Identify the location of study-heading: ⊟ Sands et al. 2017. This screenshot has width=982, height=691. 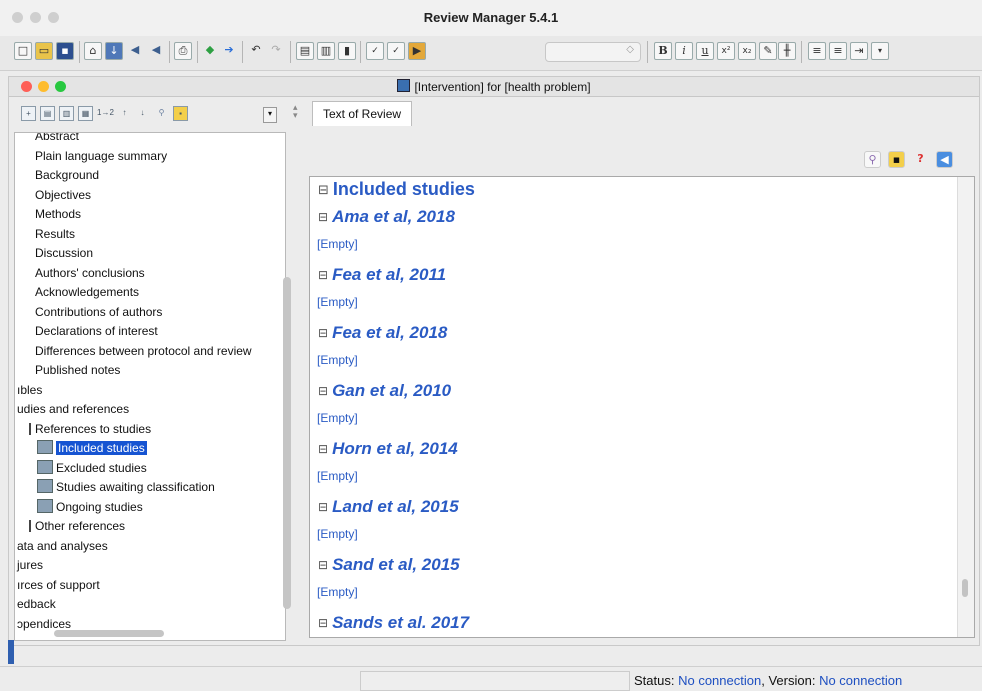
(393, 623).